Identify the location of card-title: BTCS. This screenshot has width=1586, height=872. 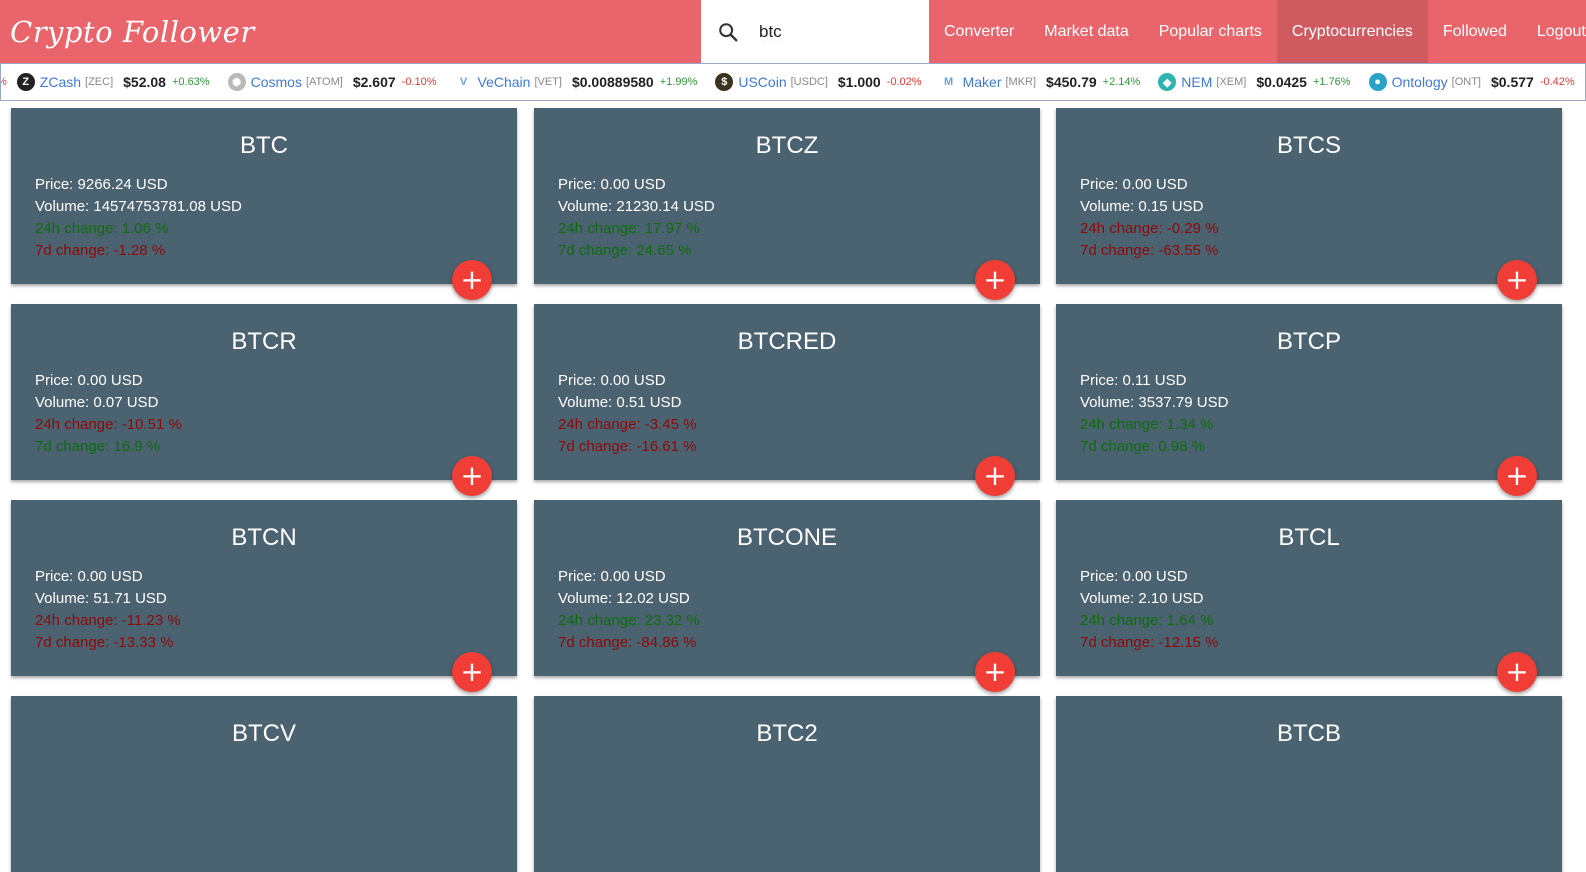
(1308, 145).